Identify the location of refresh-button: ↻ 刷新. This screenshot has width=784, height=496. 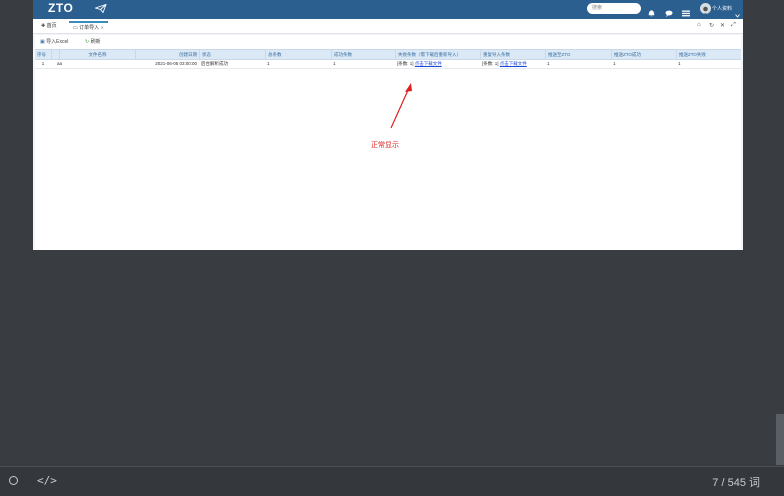
(93, 41).